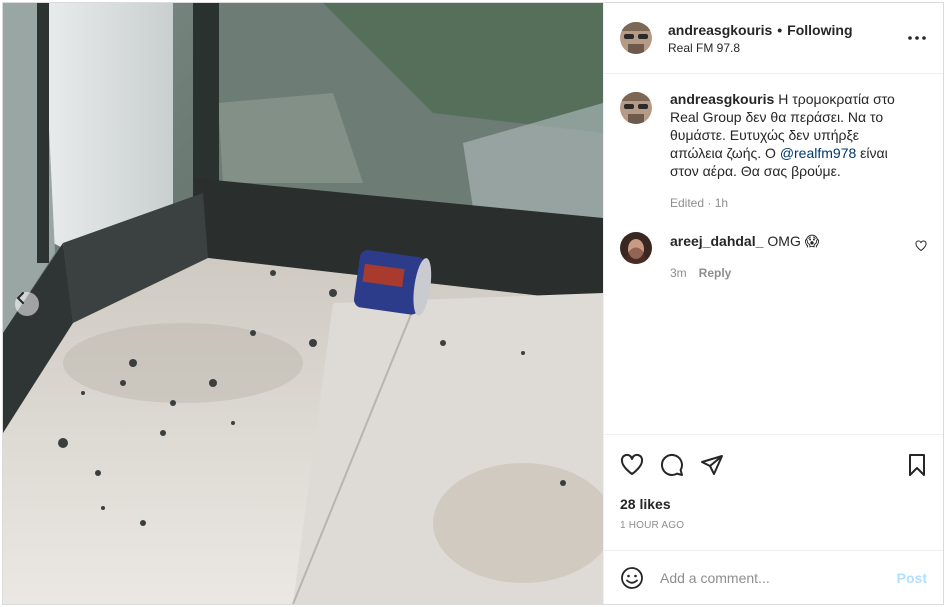 This screenshot has width=946, height=607. Describe the element at coordinates (917, 465) in the screenshot. I see `bookmark-icon` at that location.